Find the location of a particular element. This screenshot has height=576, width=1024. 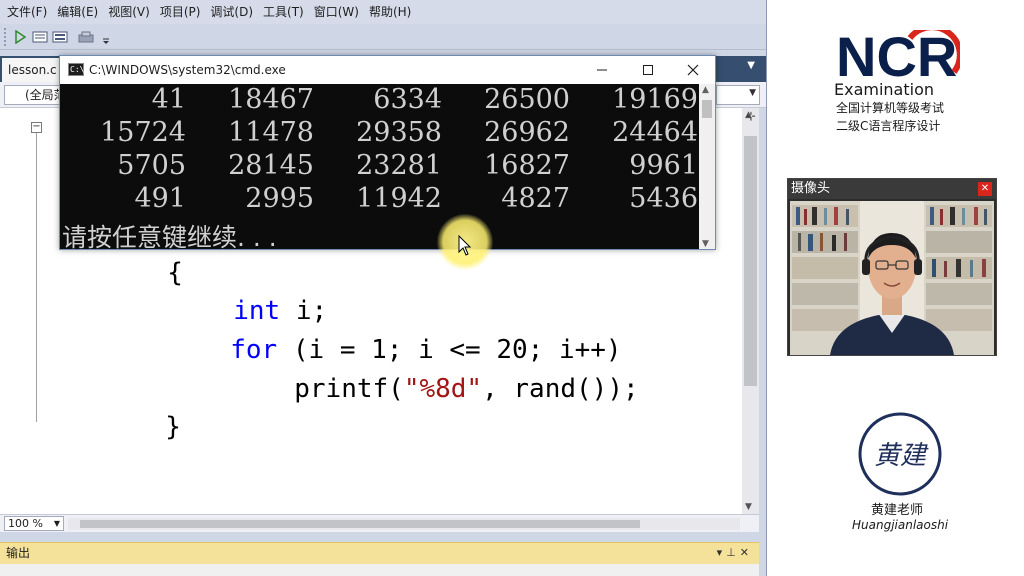

teacher-seal: 黄建 is located at coordinates (900, 454).